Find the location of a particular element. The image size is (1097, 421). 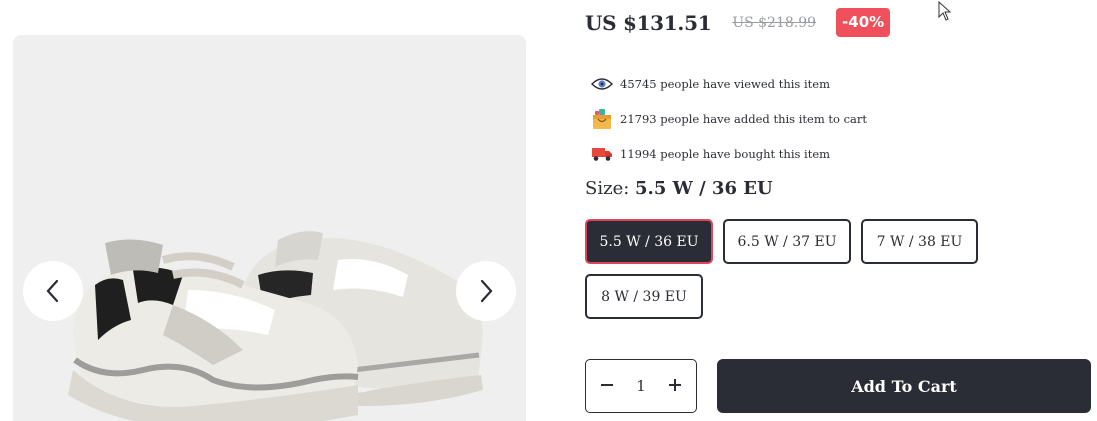

size-label: Size: 5.5 W / 36 EU is located at coordinates (679, 188).